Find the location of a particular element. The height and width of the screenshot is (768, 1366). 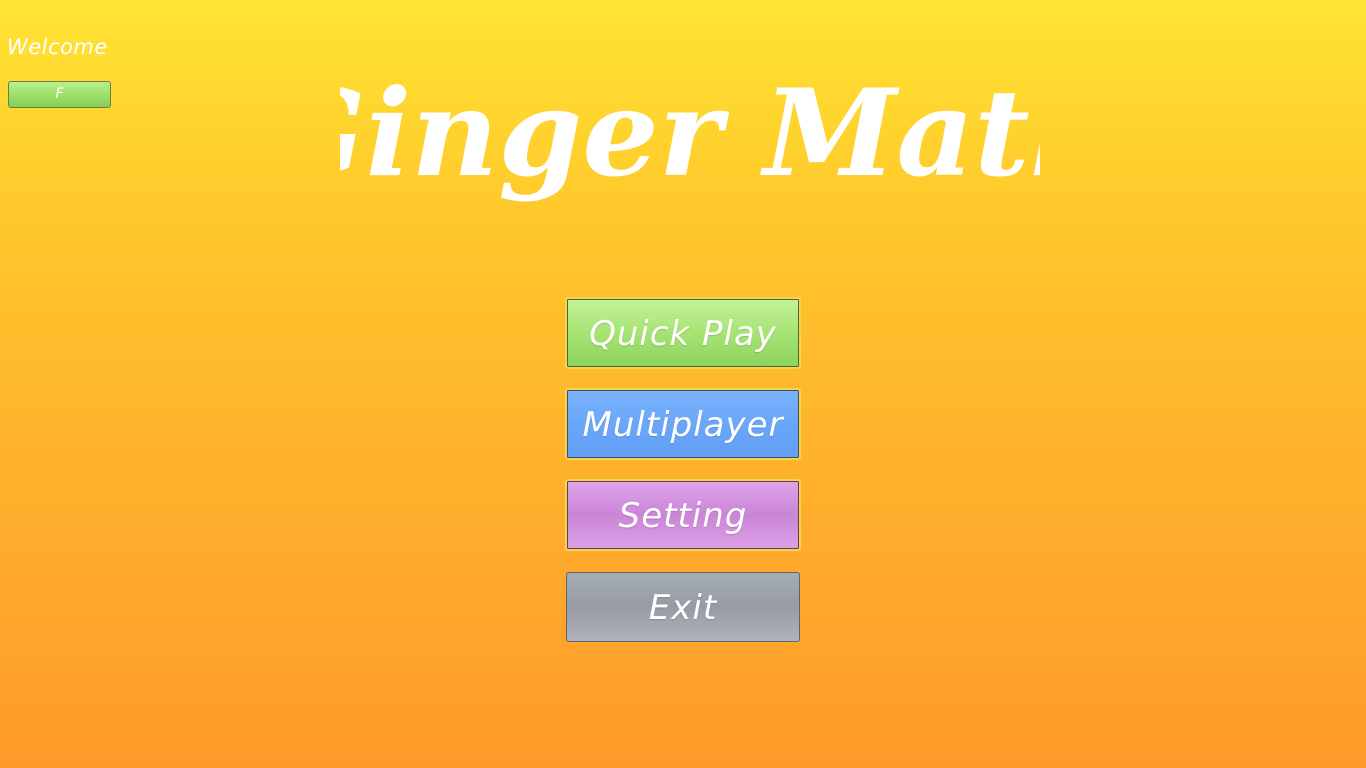

multiplayer-button: Multiplayer is located at coordinates (683, 424).